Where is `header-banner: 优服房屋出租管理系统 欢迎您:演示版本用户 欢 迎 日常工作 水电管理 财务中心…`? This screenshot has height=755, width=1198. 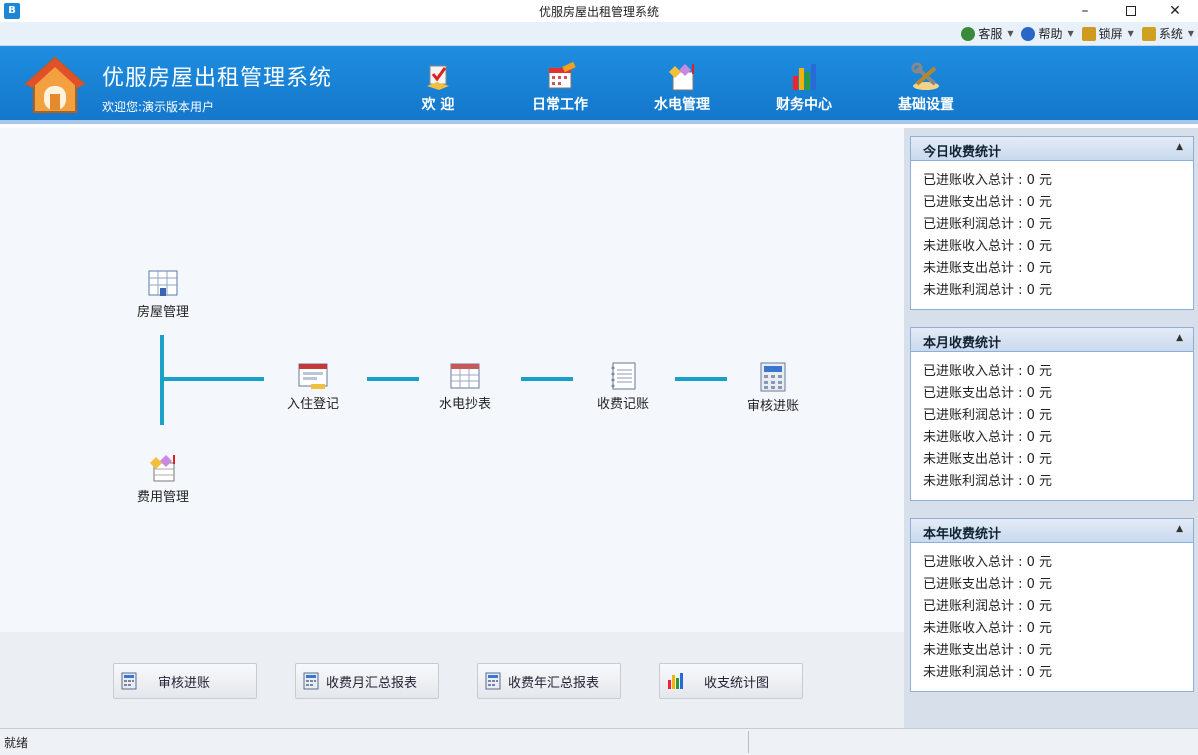
header-banner: 优服房屋出租管理系统 欢迎您:演示版本用户 欢 迎 日常工作 水电管理 财务中心… is located at coordinates (599, 85).